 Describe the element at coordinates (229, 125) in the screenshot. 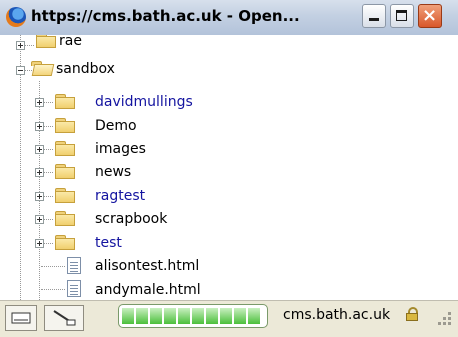

I see `tree-item-demo: Demo` at that location.